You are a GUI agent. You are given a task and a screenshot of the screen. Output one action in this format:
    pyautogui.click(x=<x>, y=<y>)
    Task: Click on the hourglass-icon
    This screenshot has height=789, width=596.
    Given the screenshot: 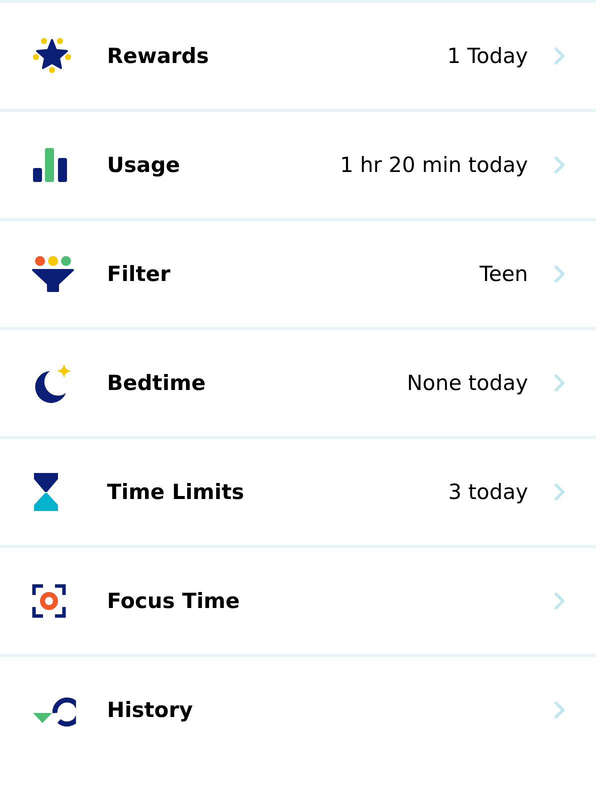 What is the action you would take?
    pyautogui.click(x=46, y=492)
    